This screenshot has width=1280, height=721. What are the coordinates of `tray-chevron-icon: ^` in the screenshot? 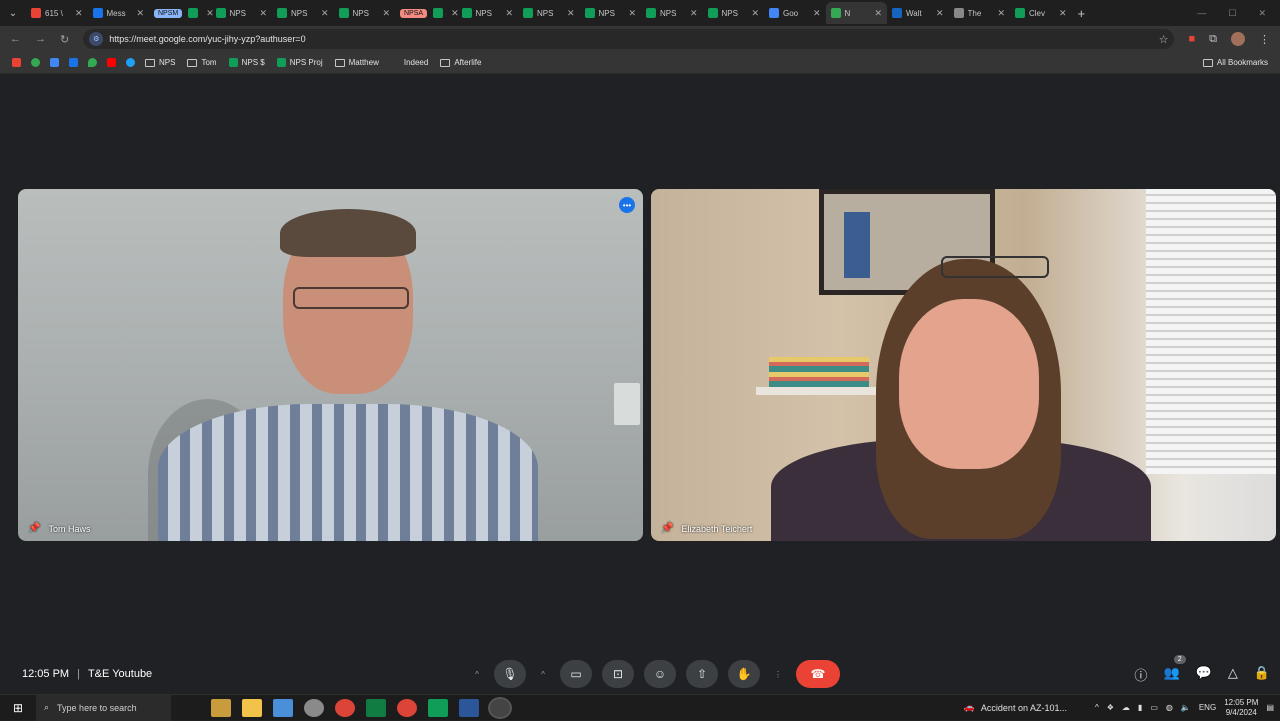 It's located at (1097, 707).